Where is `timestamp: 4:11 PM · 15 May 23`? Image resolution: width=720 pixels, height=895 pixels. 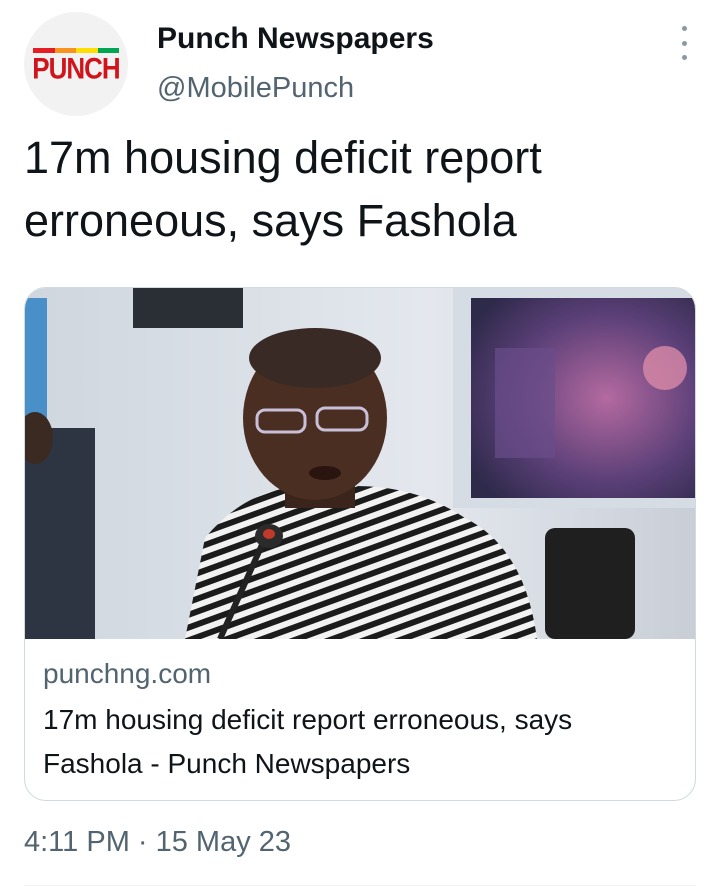 timestamp: 4:11 PM · 15 May 23 is located at coordinates (157, 842).